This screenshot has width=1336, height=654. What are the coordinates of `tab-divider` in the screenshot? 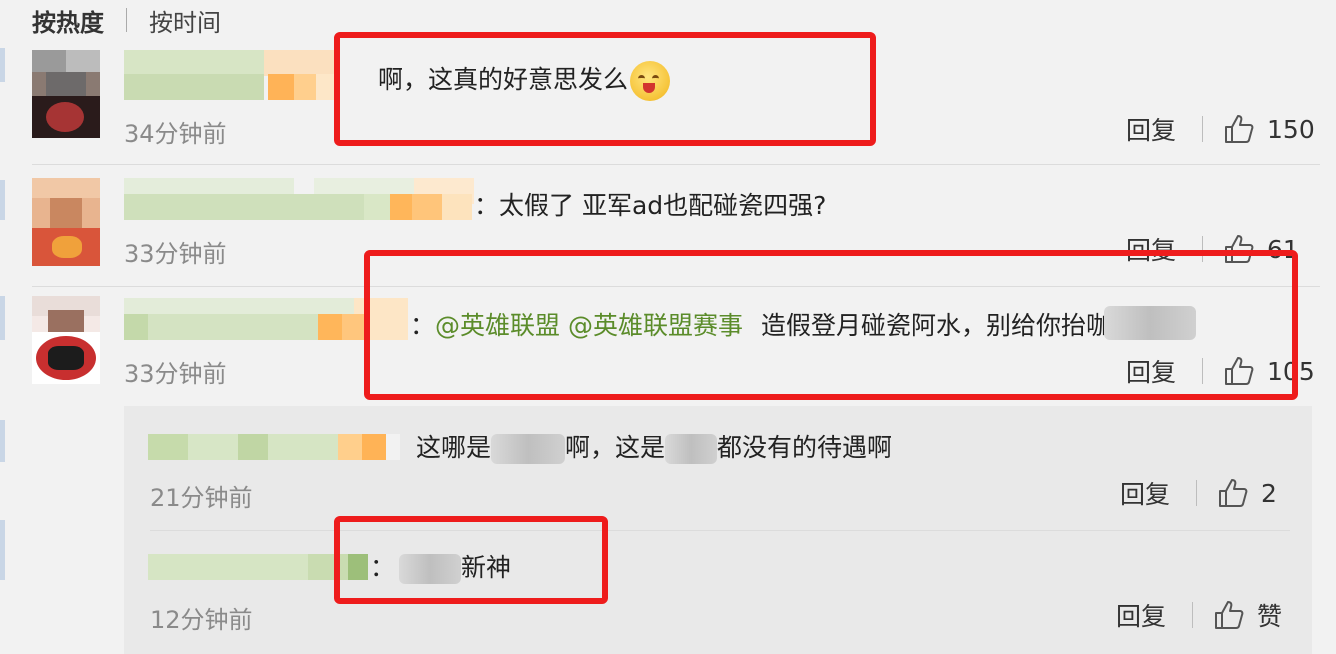 It's located at (126, 20).